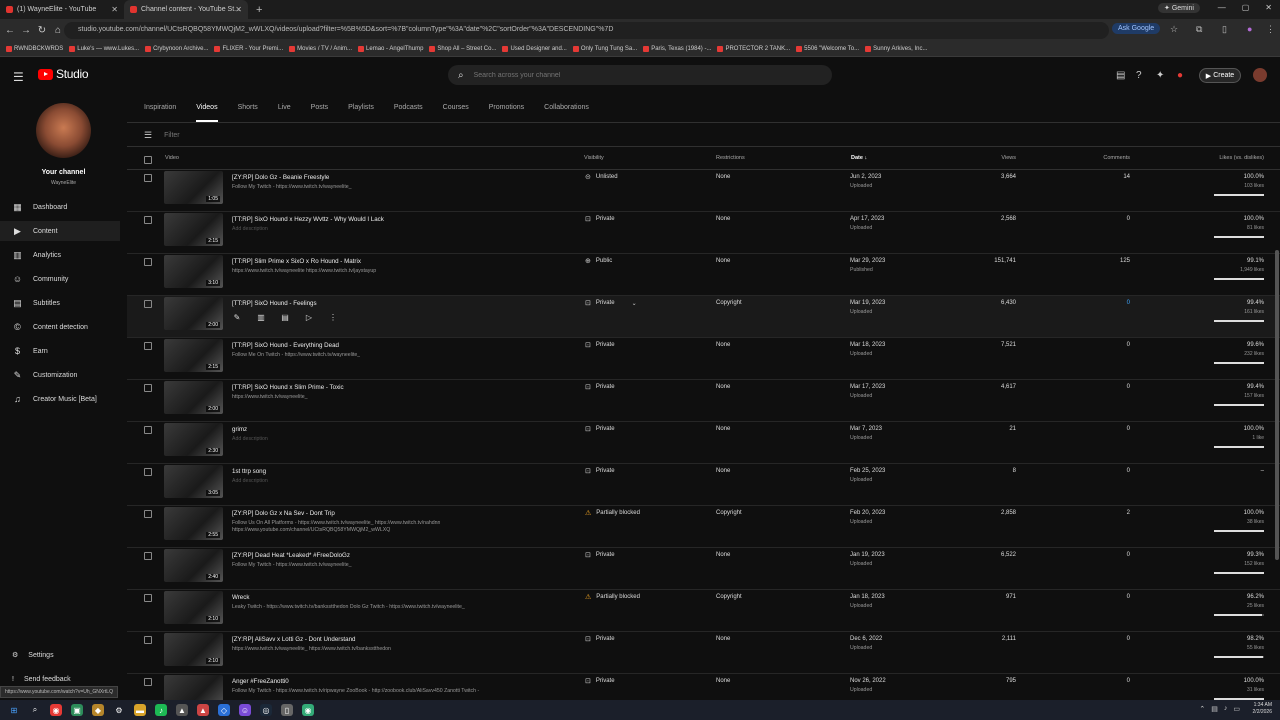 The image size is (1280, 720). I want to click on profile-icon: ●, so click(1249, 29).